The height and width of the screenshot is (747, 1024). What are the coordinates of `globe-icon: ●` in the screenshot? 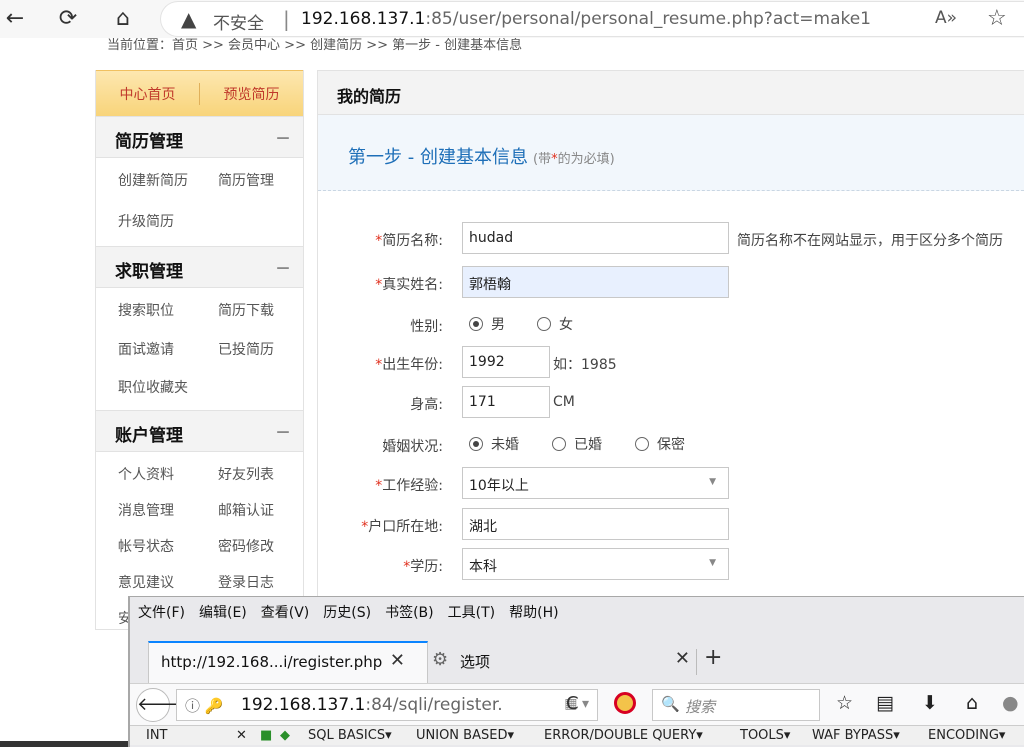 It's located at (1010, 703).